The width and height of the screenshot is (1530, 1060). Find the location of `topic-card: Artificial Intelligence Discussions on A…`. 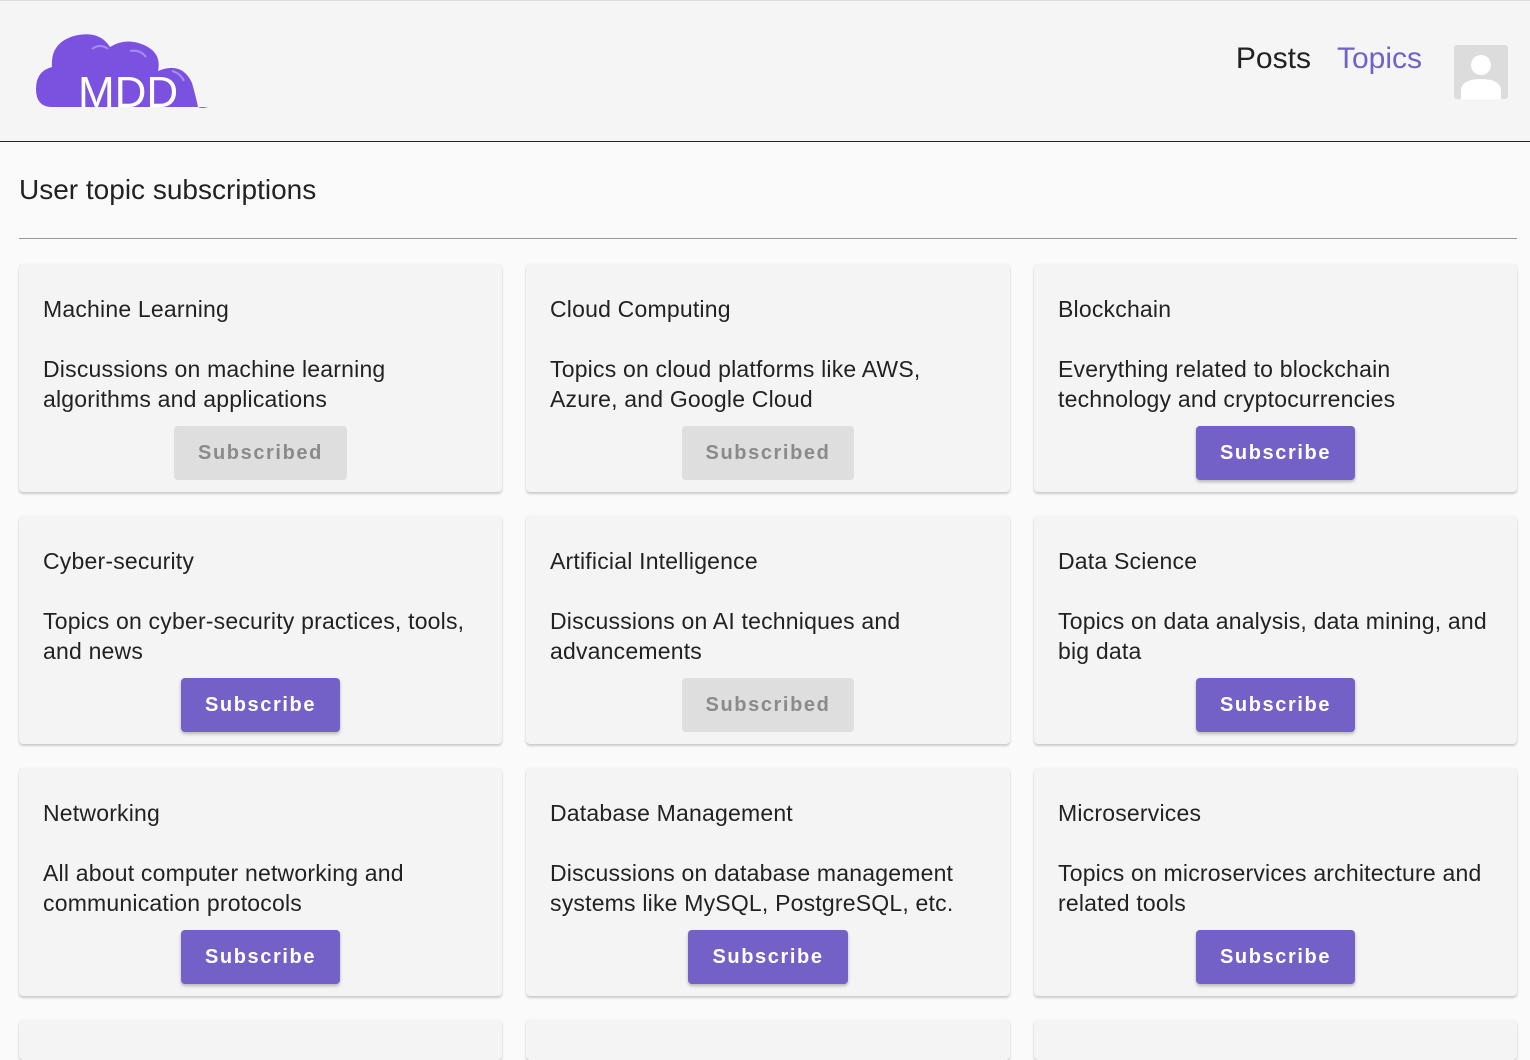

topic-card: Artificial Intelligence Discussions on A… is located at coordinates (768, 630).